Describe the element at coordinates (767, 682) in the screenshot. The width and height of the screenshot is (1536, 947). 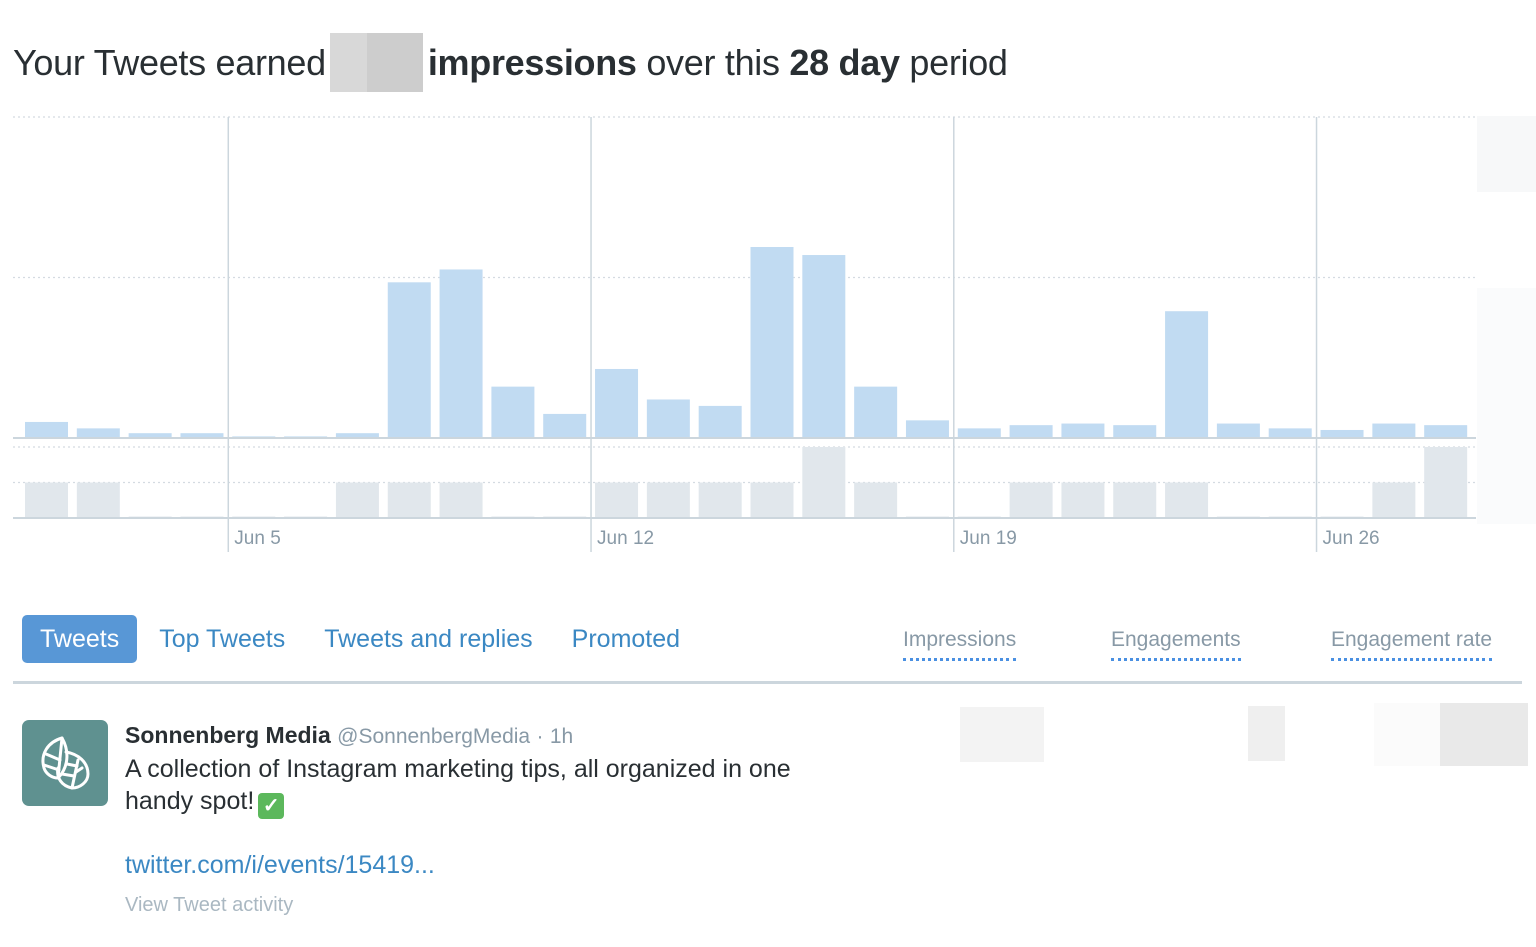
I see `header-divider` at that location.